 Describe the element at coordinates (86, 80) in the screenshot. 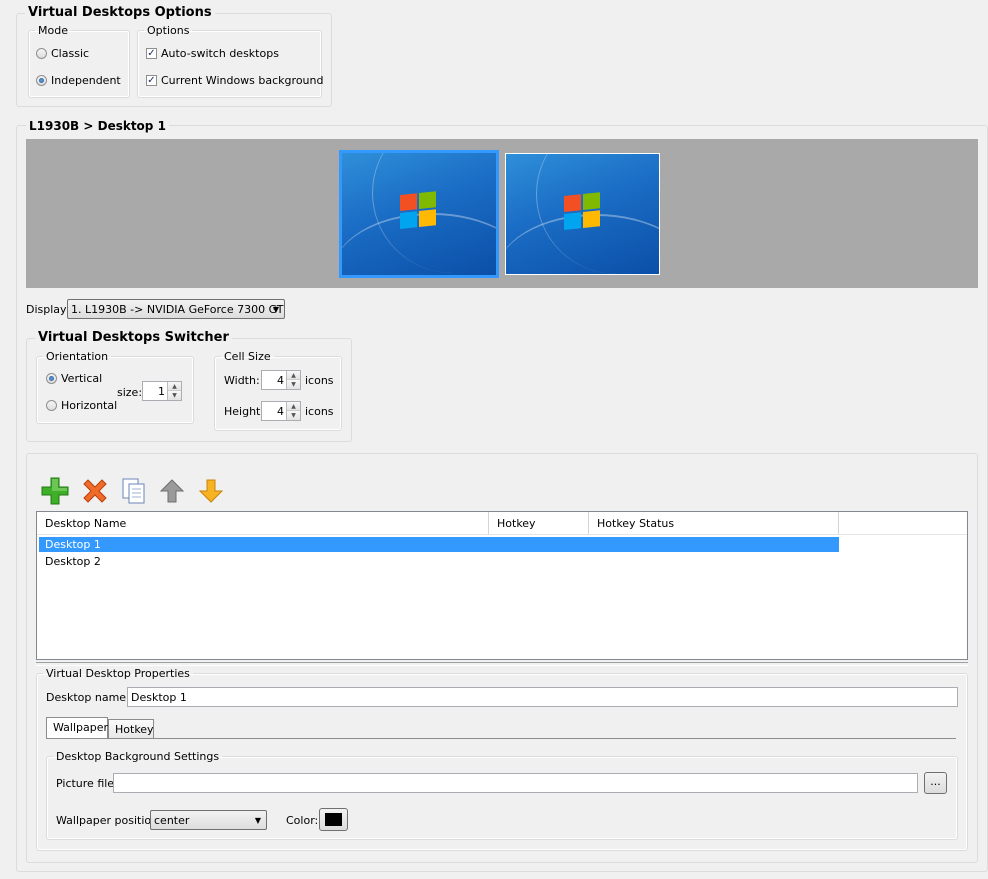

I see `mode-independent-label: Independent` at that location.